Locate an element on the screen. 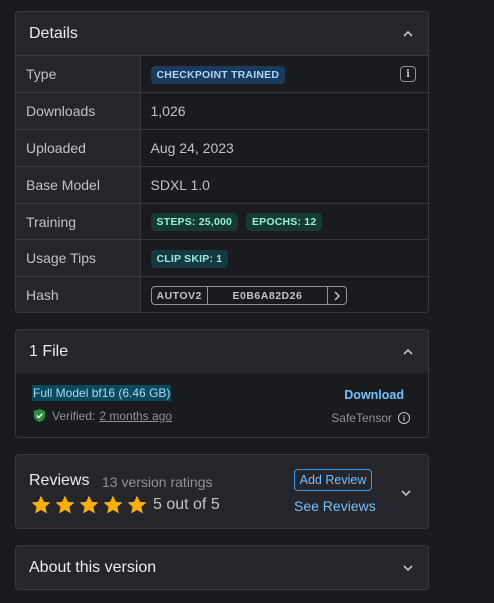 The width and height of the screenshot is (494, 603). row-label: Base Model is located at coordinates (78, 184).